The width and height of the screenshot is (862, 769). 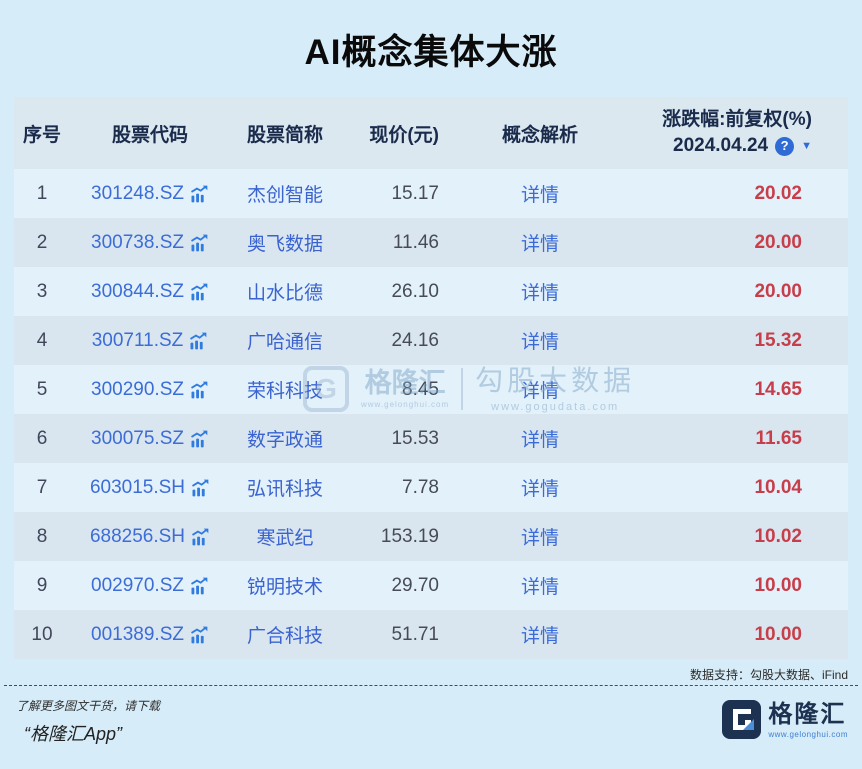 What do you see at coordinates (415, 438) in the screenshot?
I see `stock-price: 15.53` at bounding box center [415, 438].